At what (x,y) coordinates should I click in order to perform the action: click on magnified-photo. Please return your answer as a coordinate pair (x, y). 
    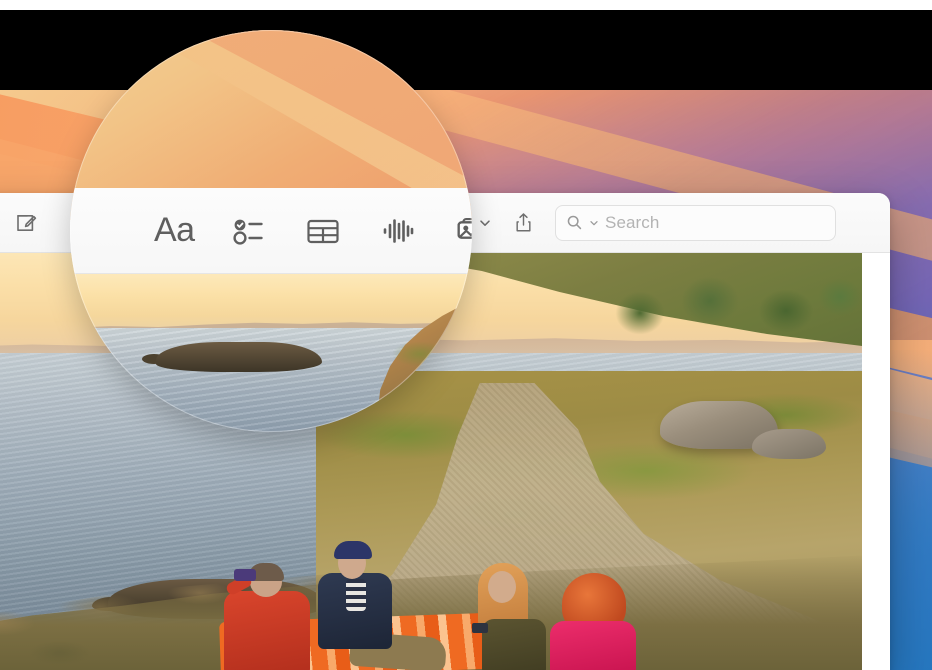
    Looking at the image, I should click on (271, 353).